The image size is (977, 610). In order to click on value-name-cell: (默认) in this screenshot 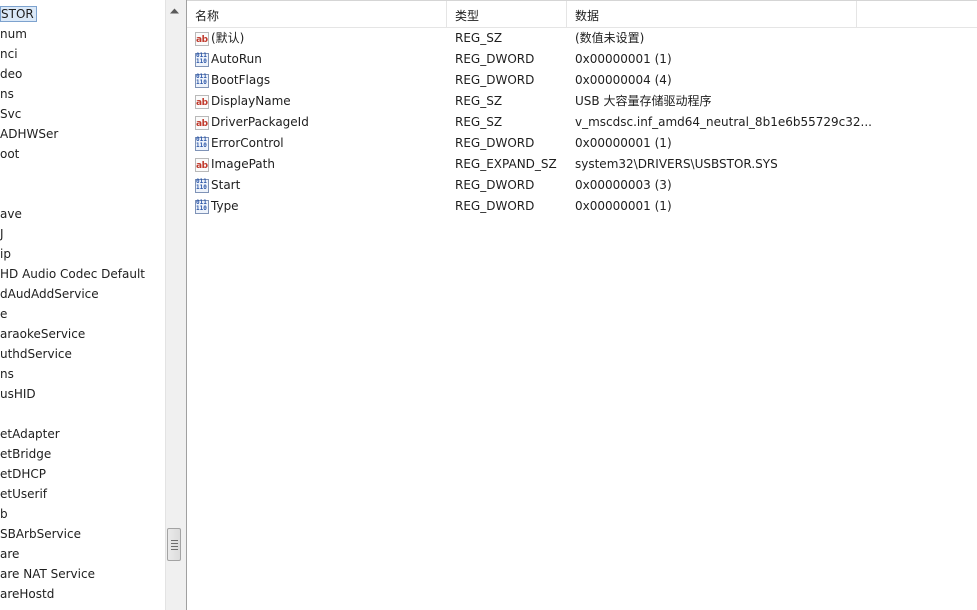, I will do `click(220, 39)`.